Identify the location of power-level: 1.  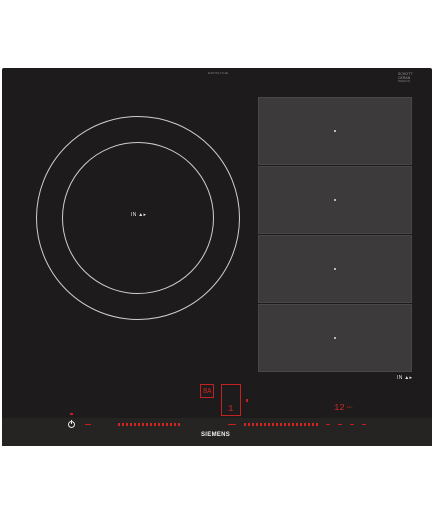
(231, 409).